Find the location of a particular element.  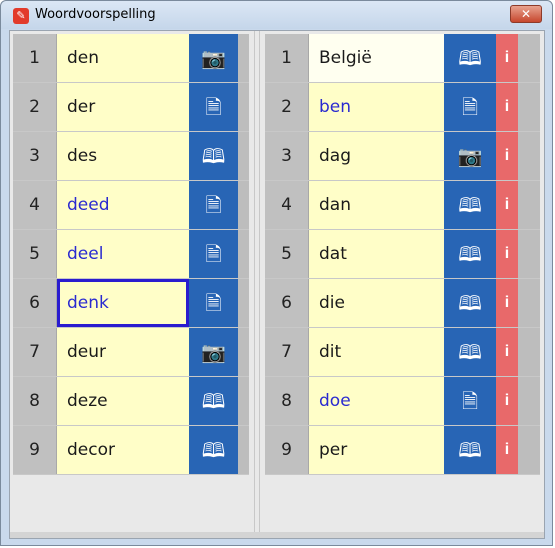

suggestion-word: deur is located at coordinates (123, 352).